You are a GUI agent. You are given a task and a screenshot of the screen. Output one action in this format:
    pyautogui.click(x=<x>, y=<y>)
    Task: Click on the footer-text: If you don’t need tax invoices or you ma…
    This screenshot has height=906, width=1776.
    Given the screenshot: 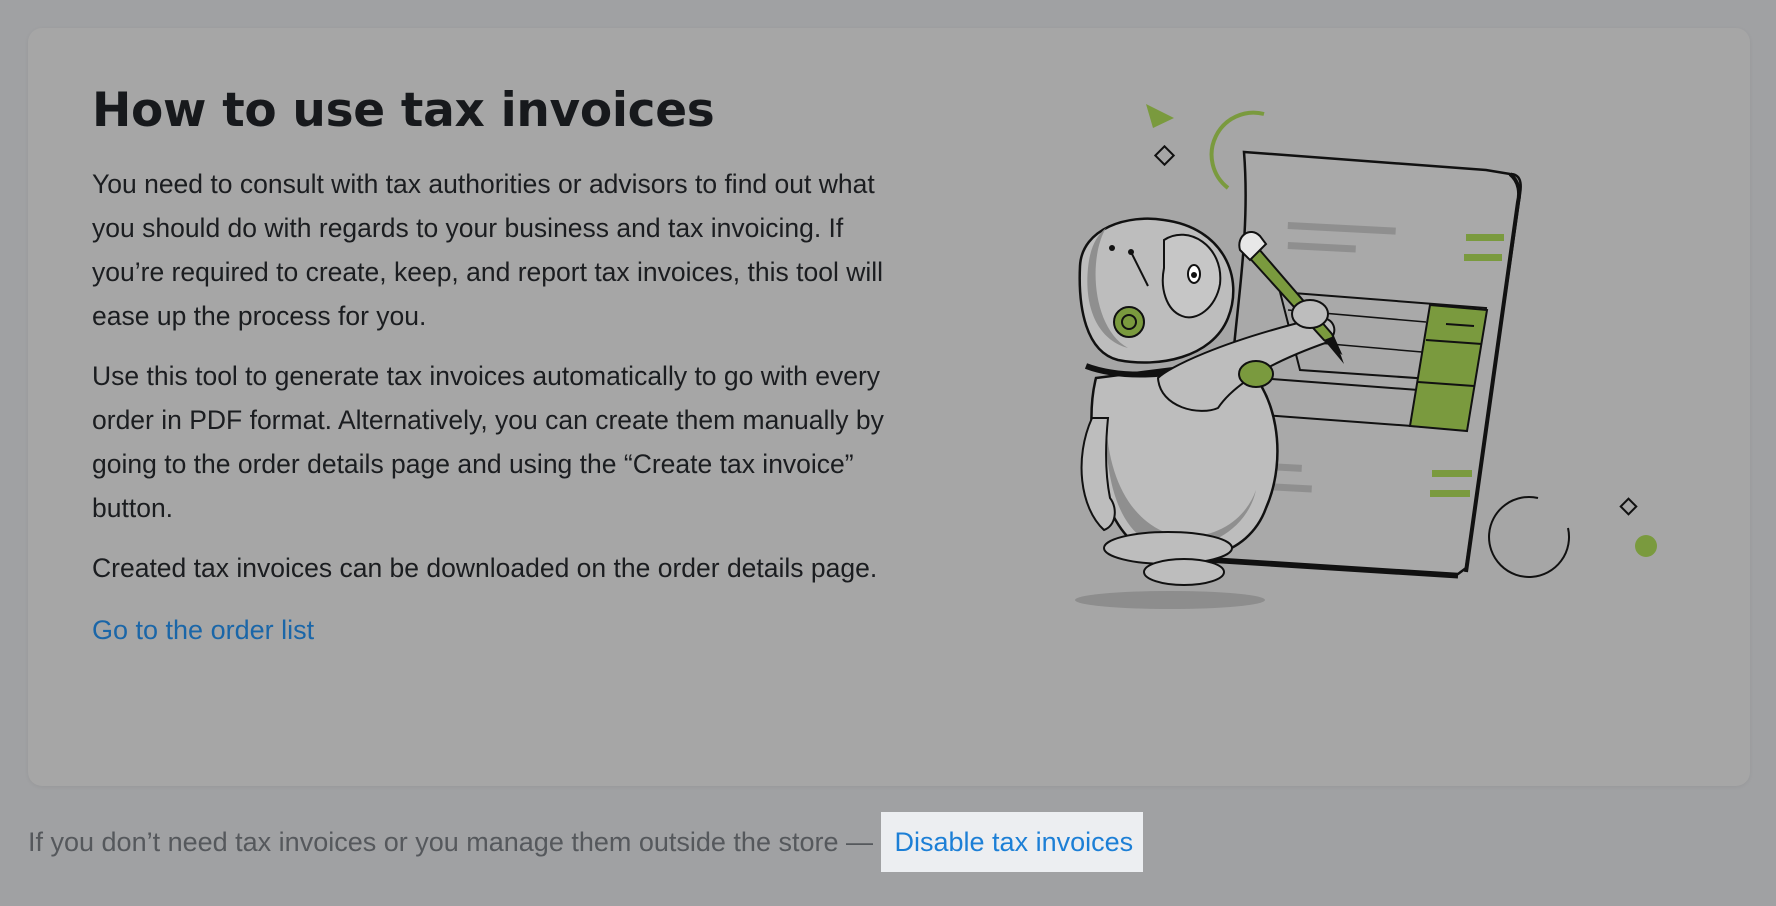 What is the action you would take?
    pyautogui.click(x=454, y=841)
    